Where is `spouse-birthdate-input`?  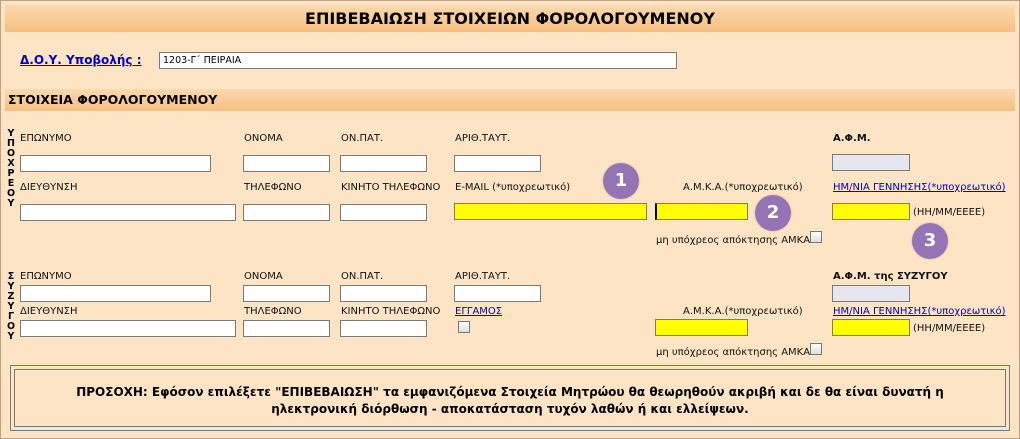 spouse-birthdate-input is located at coordinates (871, 327).